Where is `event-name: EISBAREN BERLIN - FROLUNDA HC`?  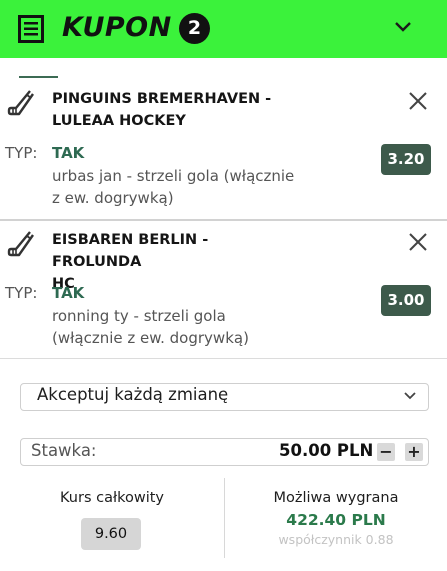 event-name: EISBAREN BERLIN - FROLUNDA HC is located at coordinates (172, 262).